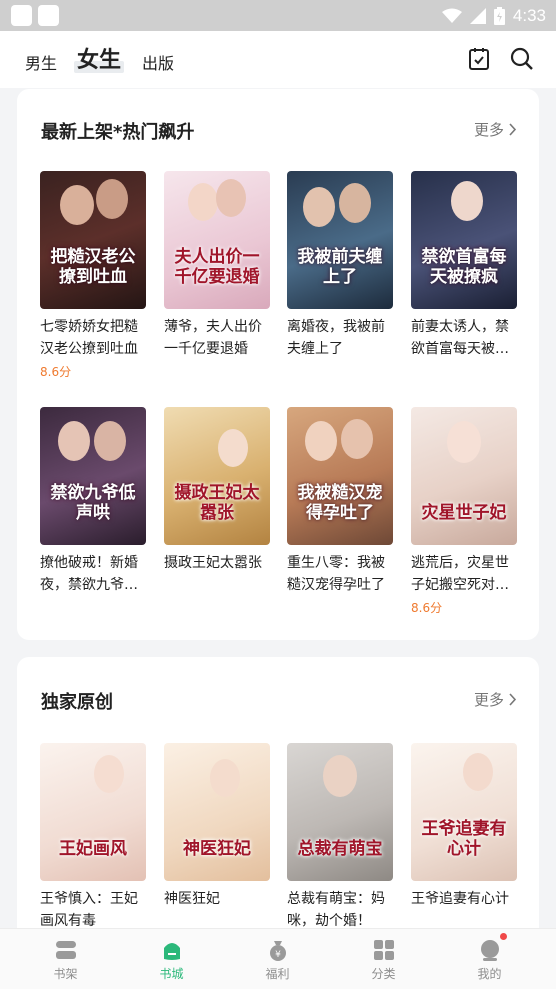 This screenshot has width=556, height=989. I want to click on book-cover: 神医狂妃, so click(217, 812).